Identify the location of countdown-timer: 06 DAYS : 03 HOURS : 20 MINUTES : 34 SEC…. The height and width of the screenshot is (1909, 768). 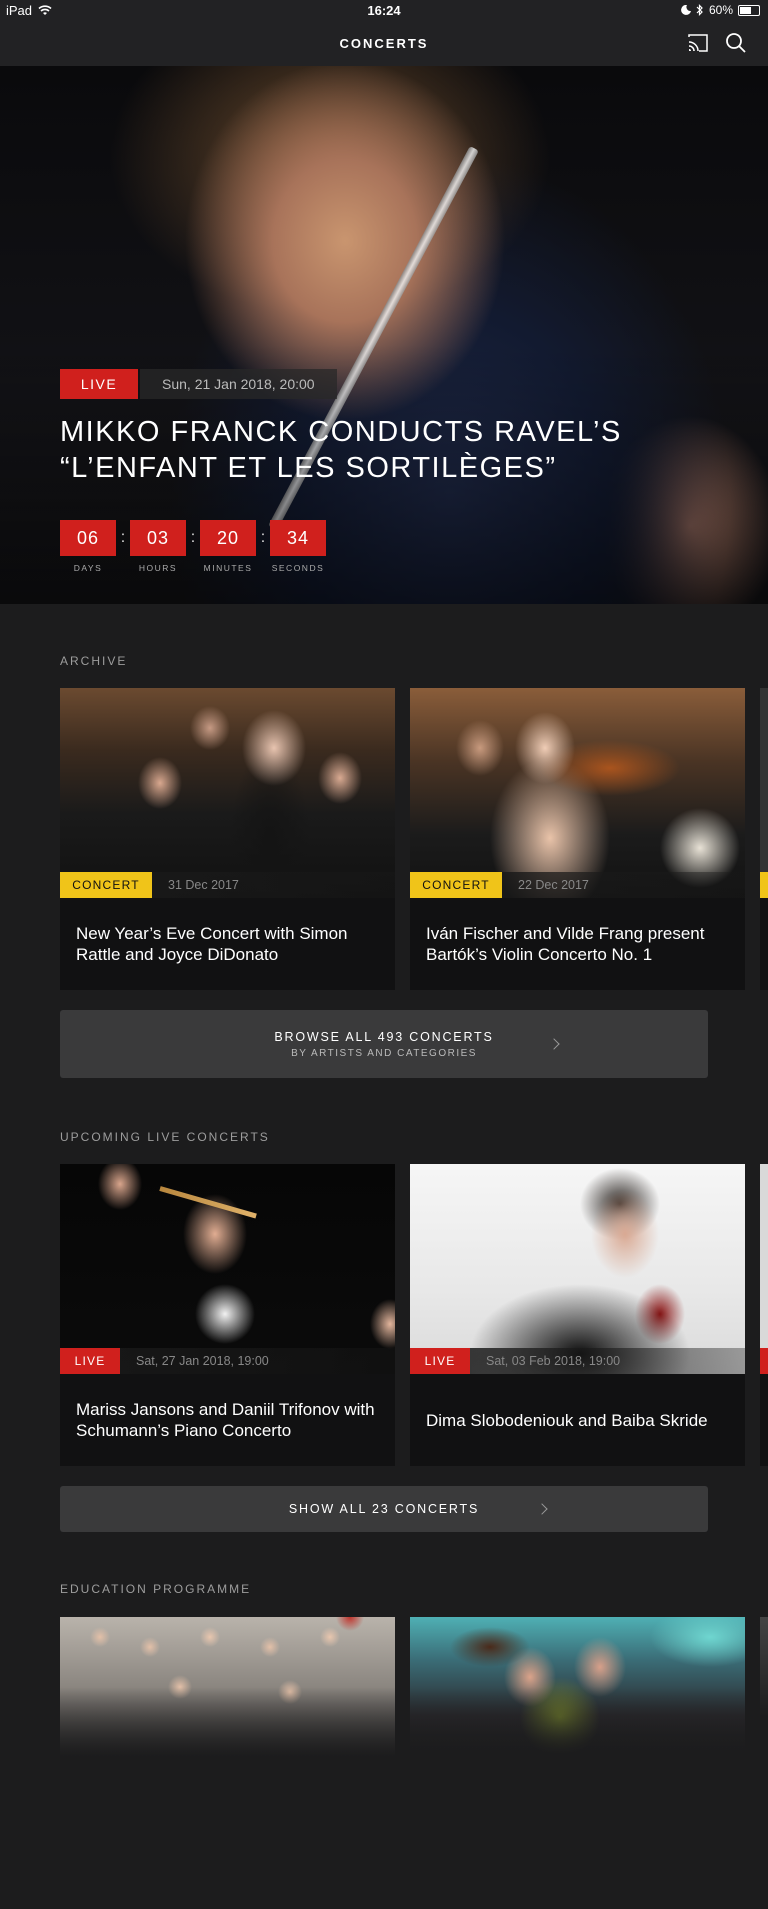
(193, 546).